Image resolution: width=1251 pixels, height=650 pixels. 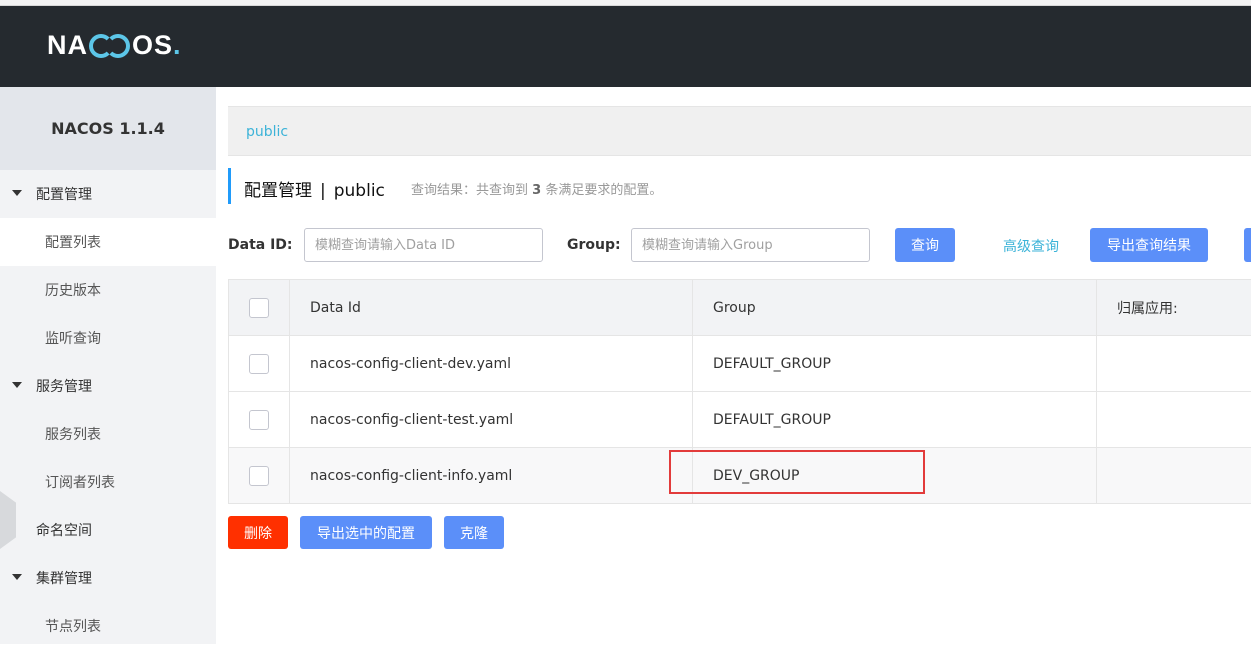 What do you see at coordinates (73, 243) in the screenshot?
I see `sidebar-item-label: 配置列表` at bounding box center [73, 243].